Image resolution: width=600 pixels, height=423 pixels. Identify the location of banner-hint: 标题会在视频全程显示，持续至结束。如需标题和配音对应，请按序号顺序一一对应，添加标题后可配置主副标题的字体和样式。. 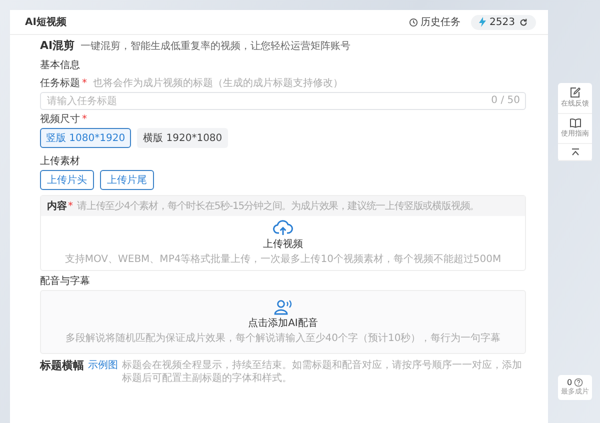
(322, 372).